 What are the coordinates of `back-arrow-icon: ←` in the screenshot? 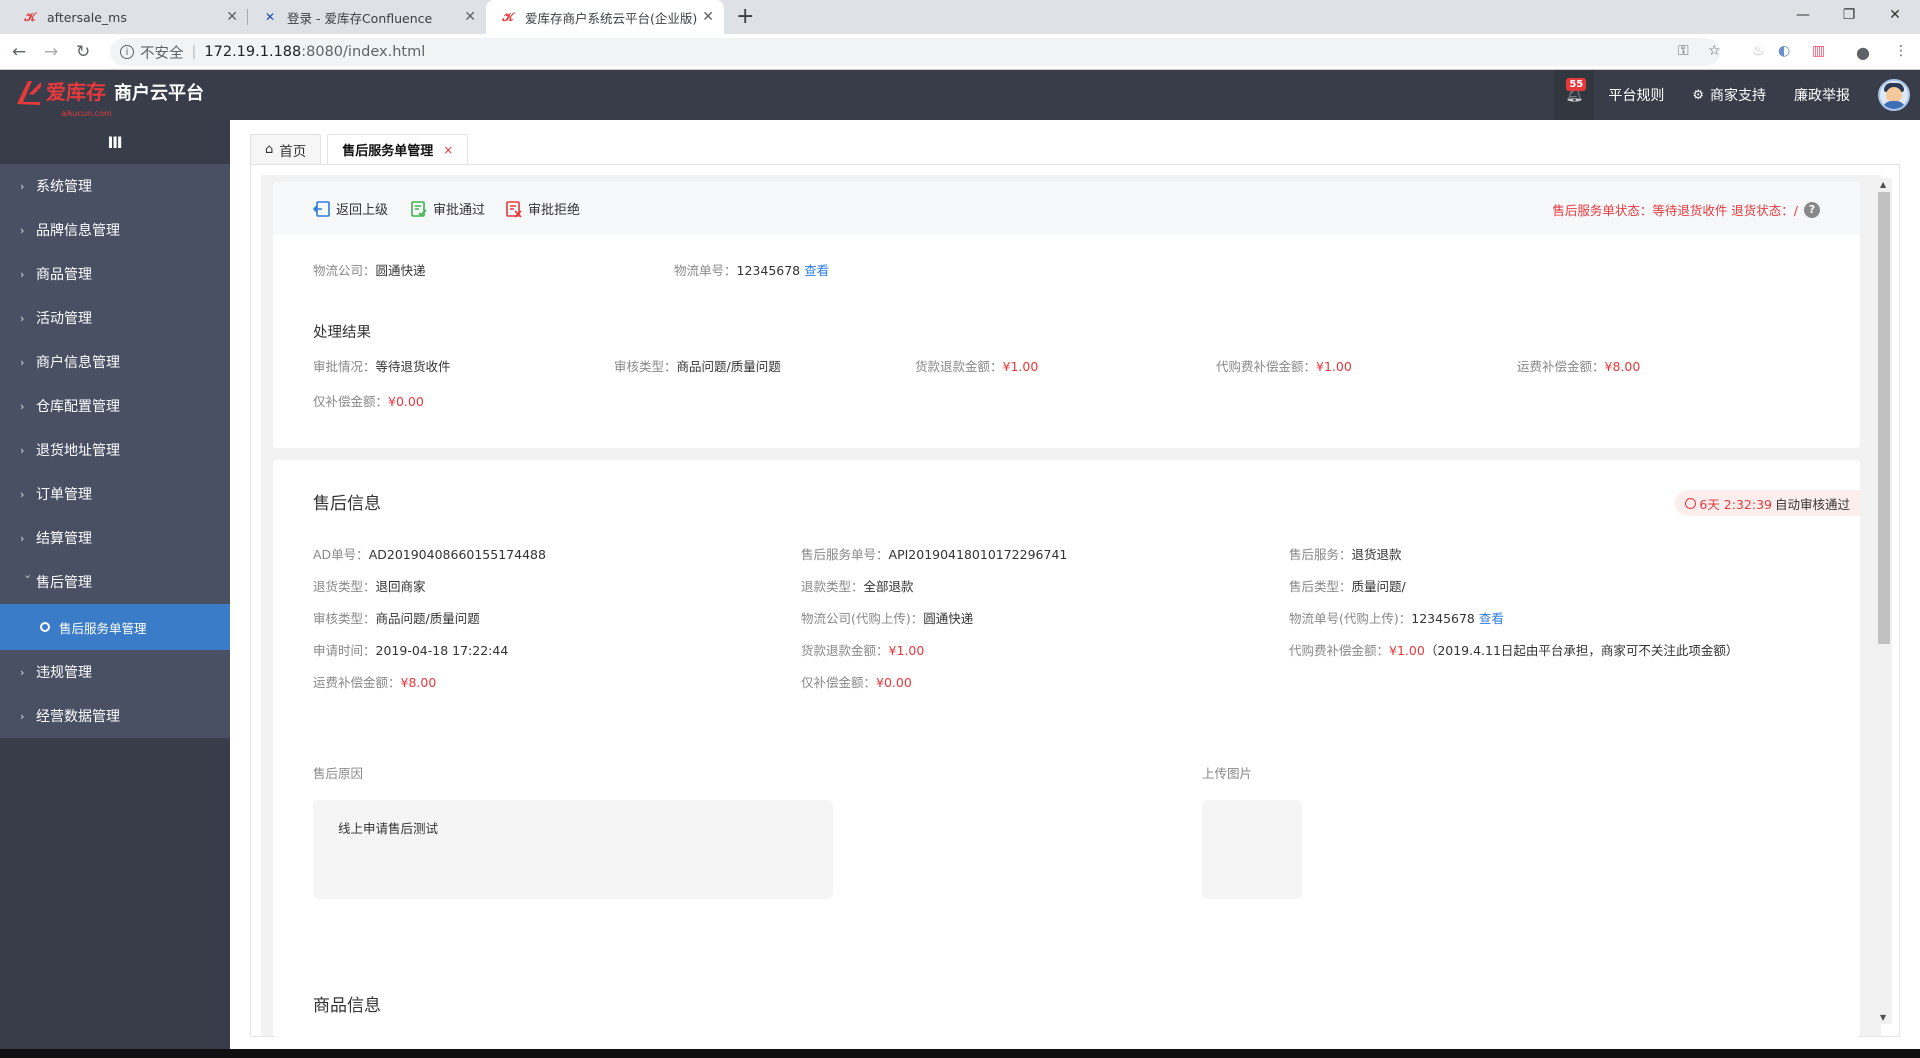 It's located at (19, 52).